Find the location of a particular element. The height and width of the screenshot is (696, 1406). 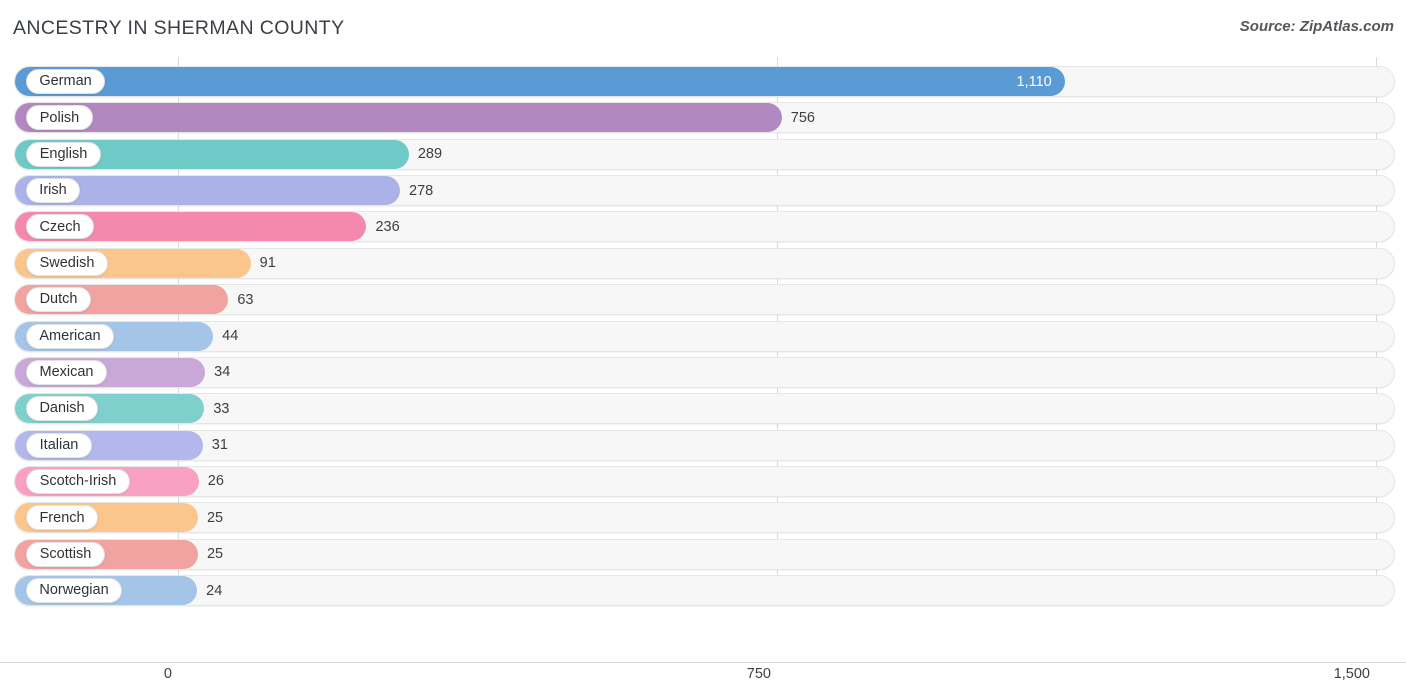

bar-category-label: Italian is located at coordinates (59, 444).